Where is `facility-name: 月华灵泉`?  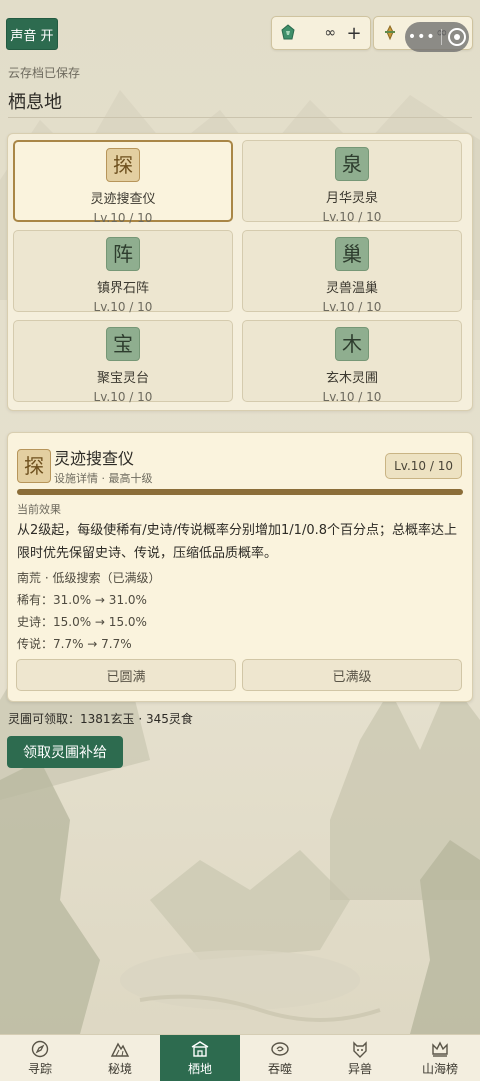
facility-name: 月华灵泉 is located at coordinates (351, 198).